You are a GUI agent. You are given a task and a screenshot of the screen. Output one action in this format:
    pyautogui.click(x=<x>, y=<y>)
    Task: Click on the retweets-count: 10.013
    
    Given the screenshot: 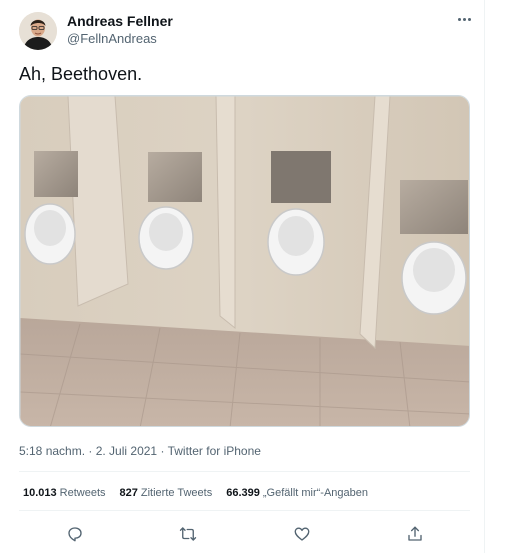 What is the action you would take?
    pyautogui.click(x=40, y=493)
    